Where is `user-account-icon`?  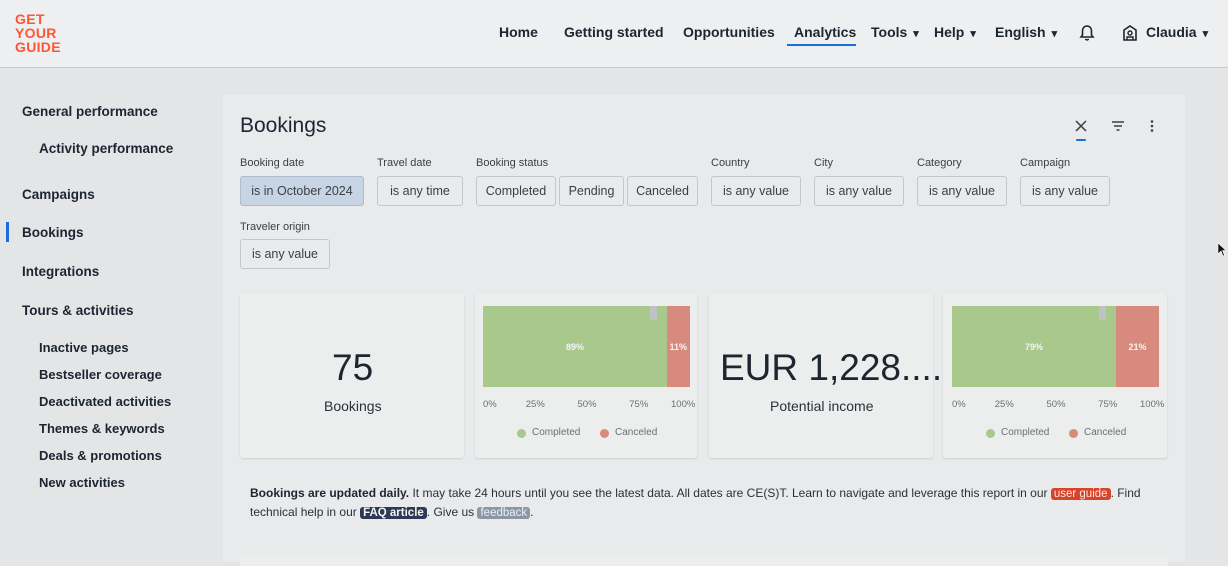
user-account-icon is located at coordinates (1130, 33).